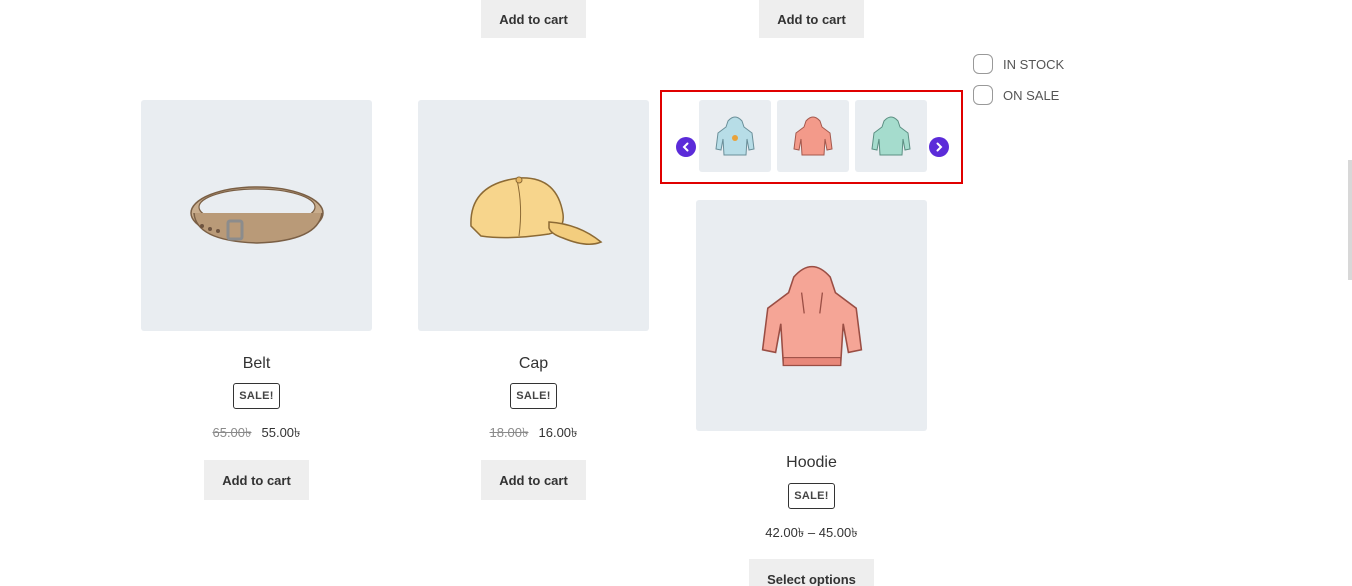 The height and width of the screenshot is (586, 1352). I want to click on sale-badge-hoodie: SALE!, so click(811, 496).